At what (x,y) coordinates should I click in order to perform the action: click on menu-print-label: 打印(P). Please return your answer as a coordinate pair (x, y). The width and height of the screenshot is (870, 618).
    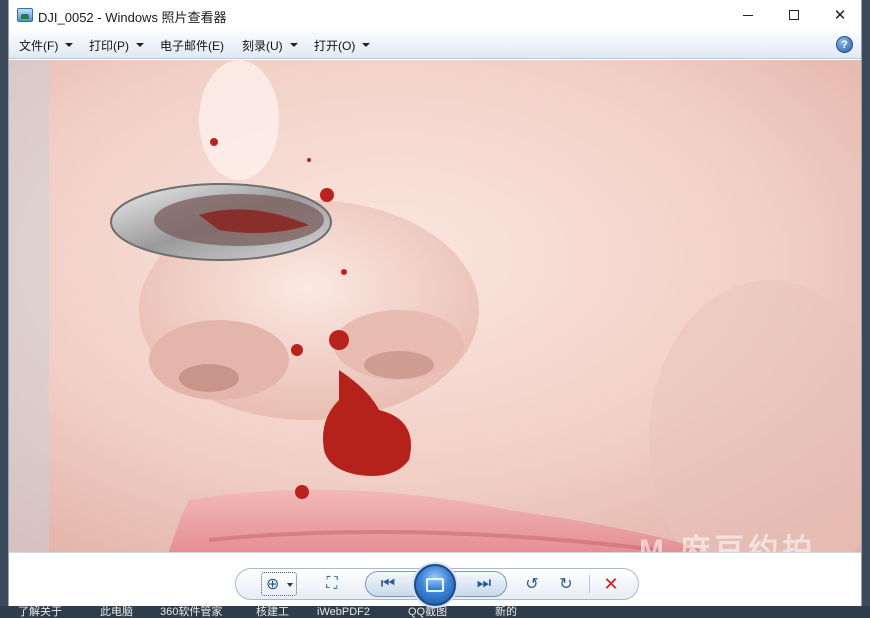
    Looking at the image, I should click on (109, 45).